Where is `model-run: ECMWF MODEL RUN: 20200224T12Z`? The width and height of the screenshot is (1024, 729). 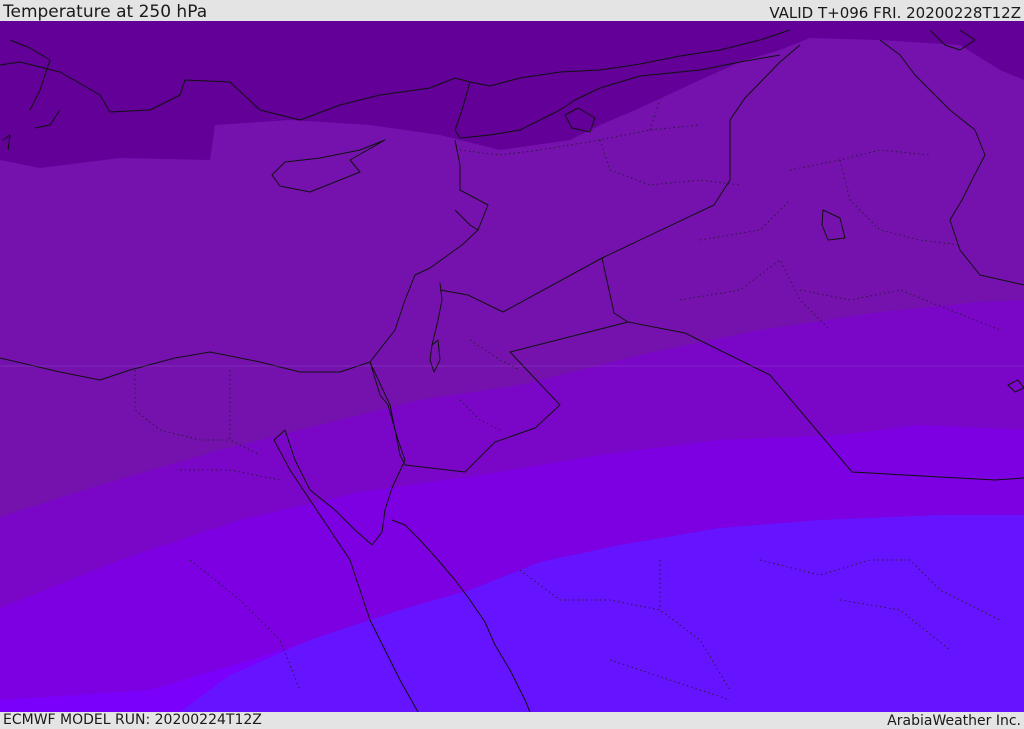 model-run: ECMWF MODEL RUN: 20200224T12Z is located at coordinates (132, 720).